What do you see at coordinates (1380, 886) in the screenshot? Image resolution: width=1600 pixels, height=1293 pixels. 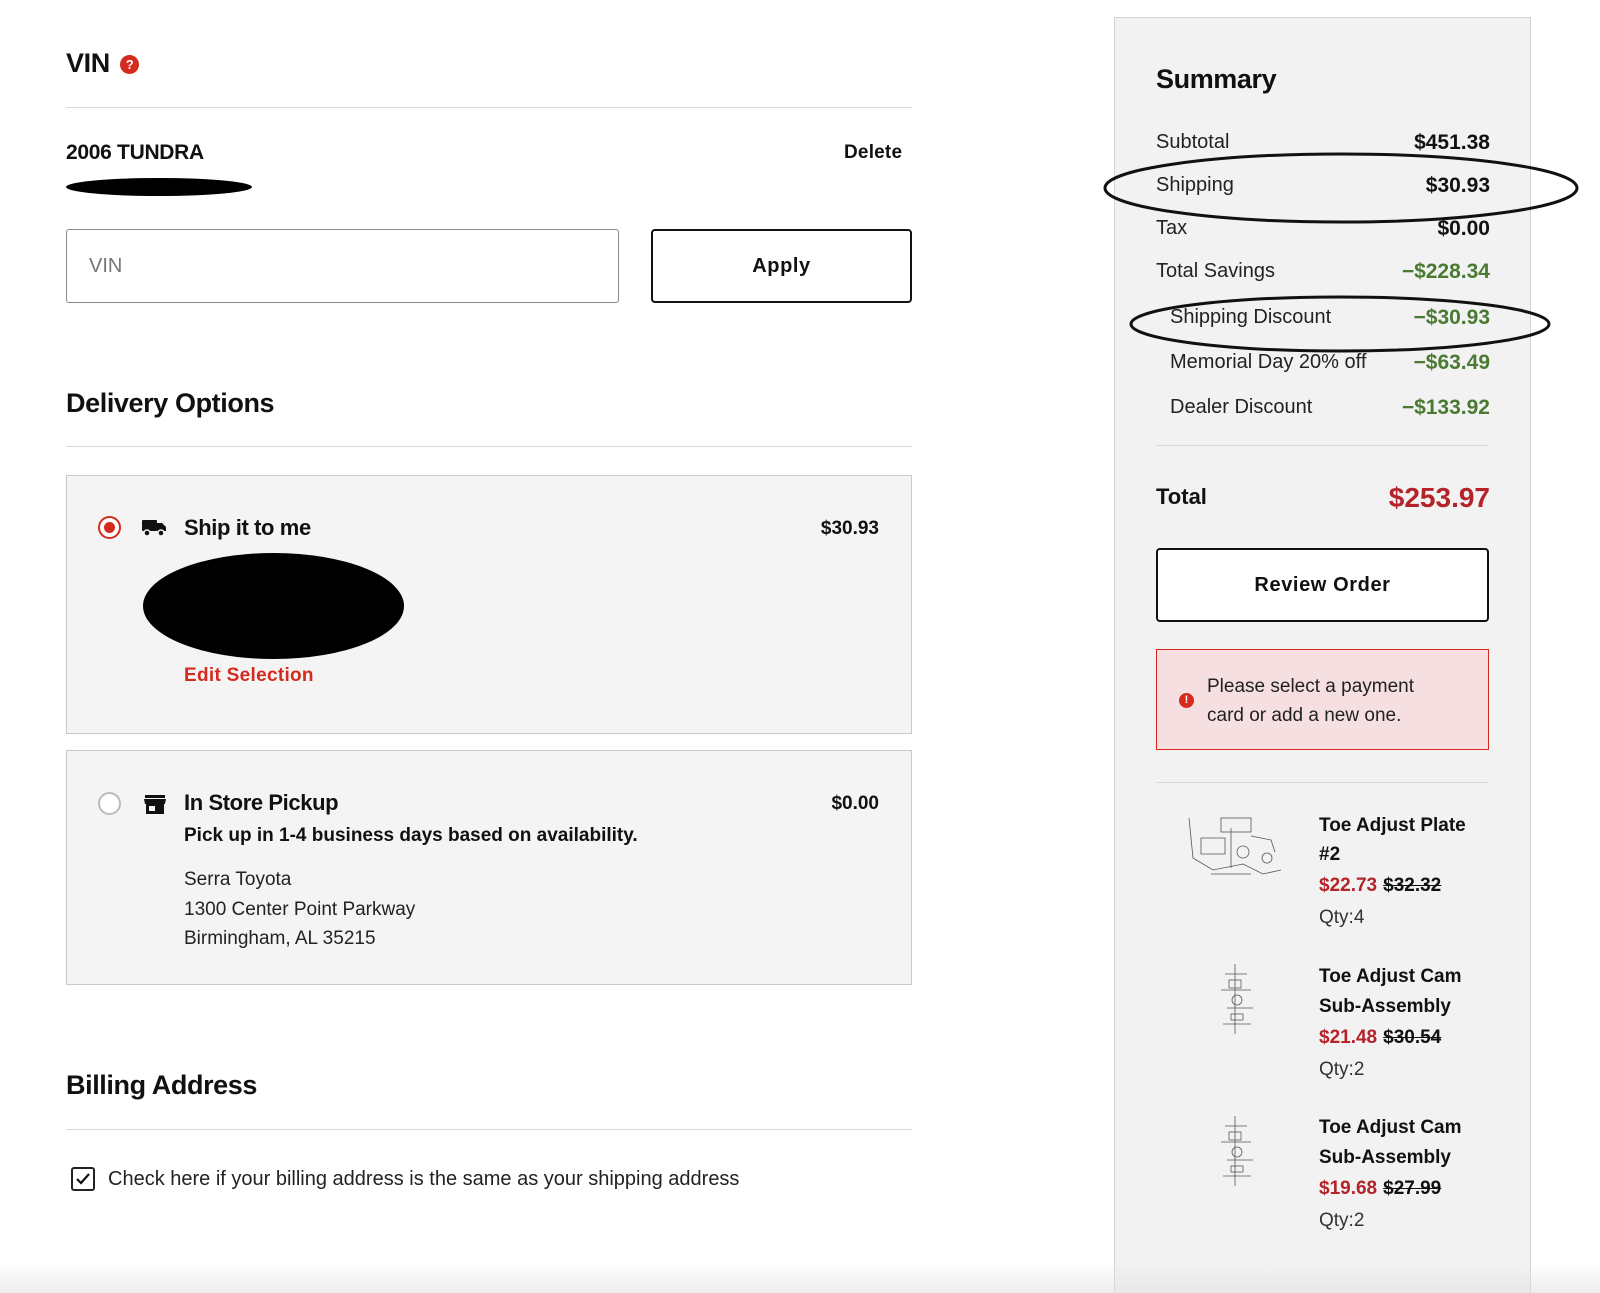 I see `item-1-price-row: $22.73 $32.32` at bounding box center [1380, 886].